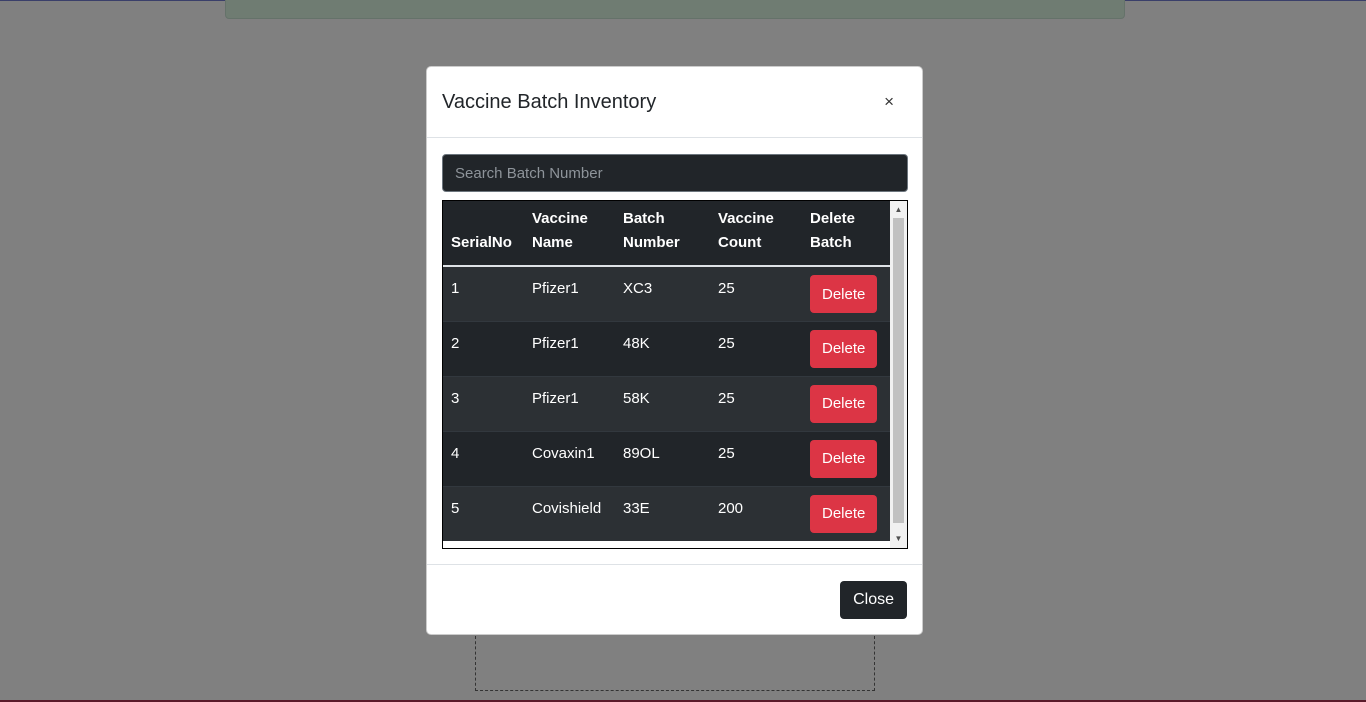 The height and width of the screenshot is (702, 1366). I want to click on close-icon: ×, so click(889, 102).